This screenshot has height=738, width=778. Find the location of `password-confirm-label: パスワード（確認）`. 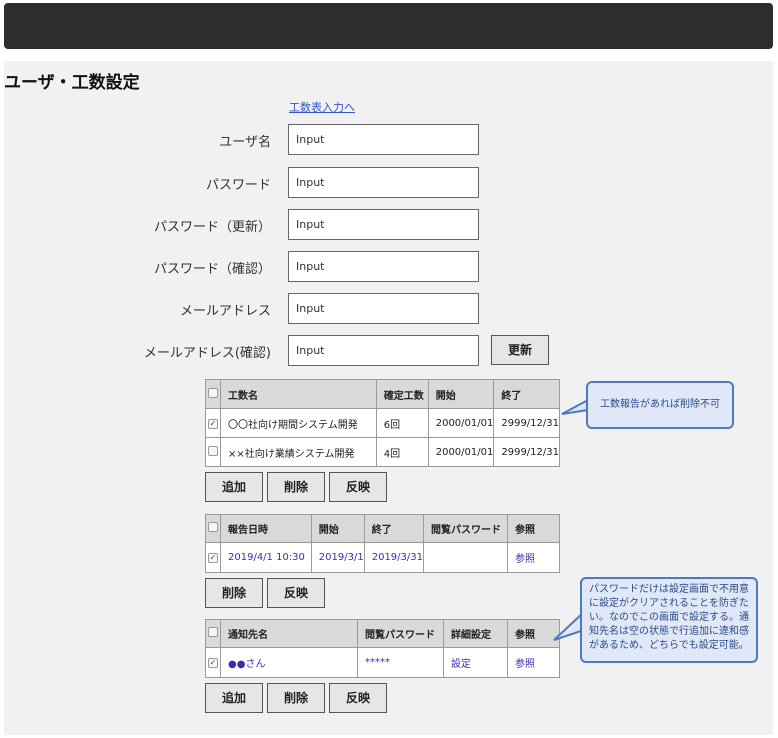

password-confirm-label: パスワード（確認） is located at coordinates (212, 269).